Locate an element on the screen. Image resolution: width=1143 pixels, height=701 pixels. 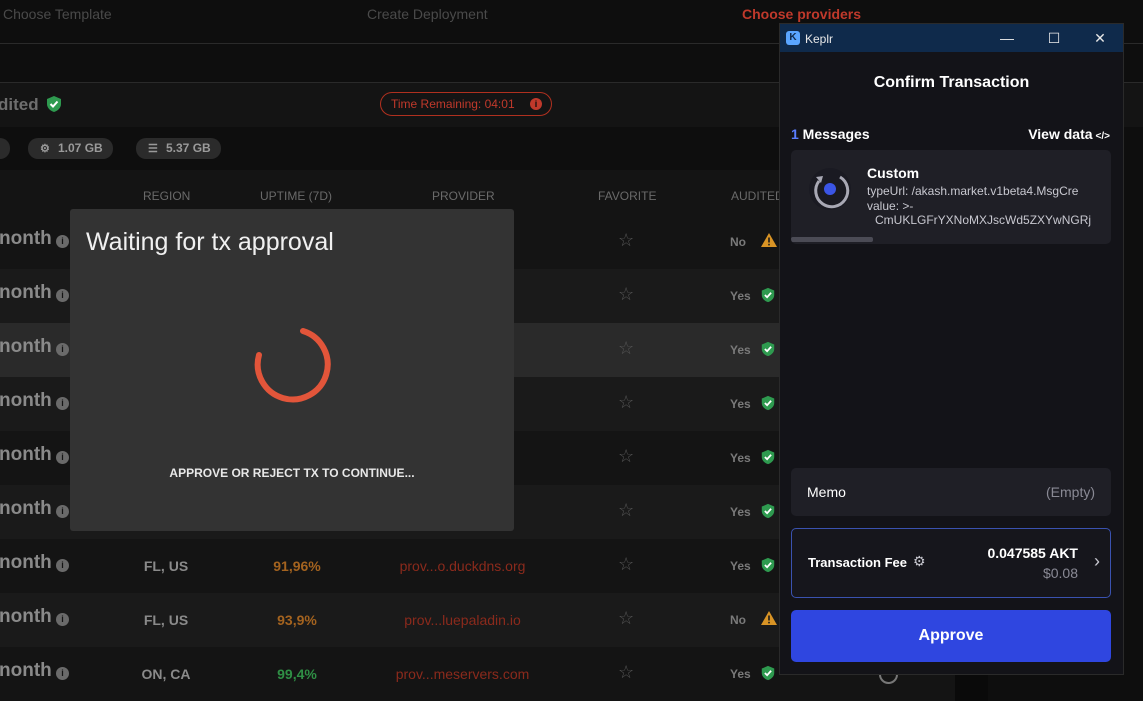
view-data-button: View data </> is located at coordinates (1069, 134).